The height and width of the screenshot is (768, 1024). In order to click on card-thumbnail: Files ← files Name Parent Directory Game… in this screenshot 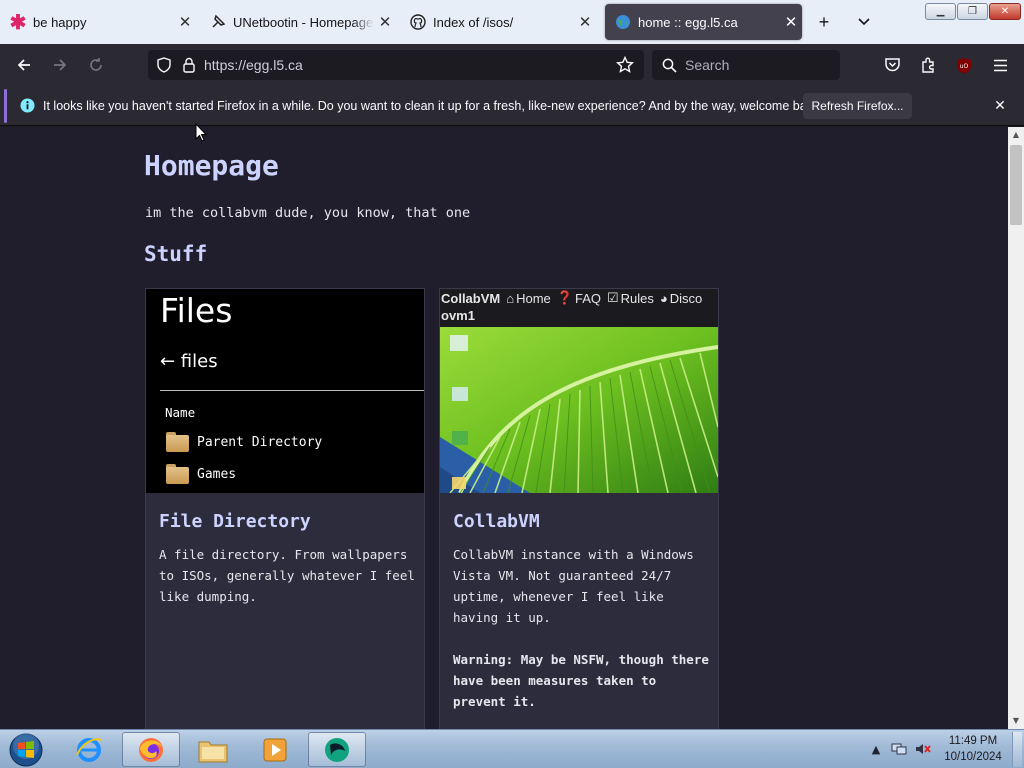, I will do `click(285, 391)`.